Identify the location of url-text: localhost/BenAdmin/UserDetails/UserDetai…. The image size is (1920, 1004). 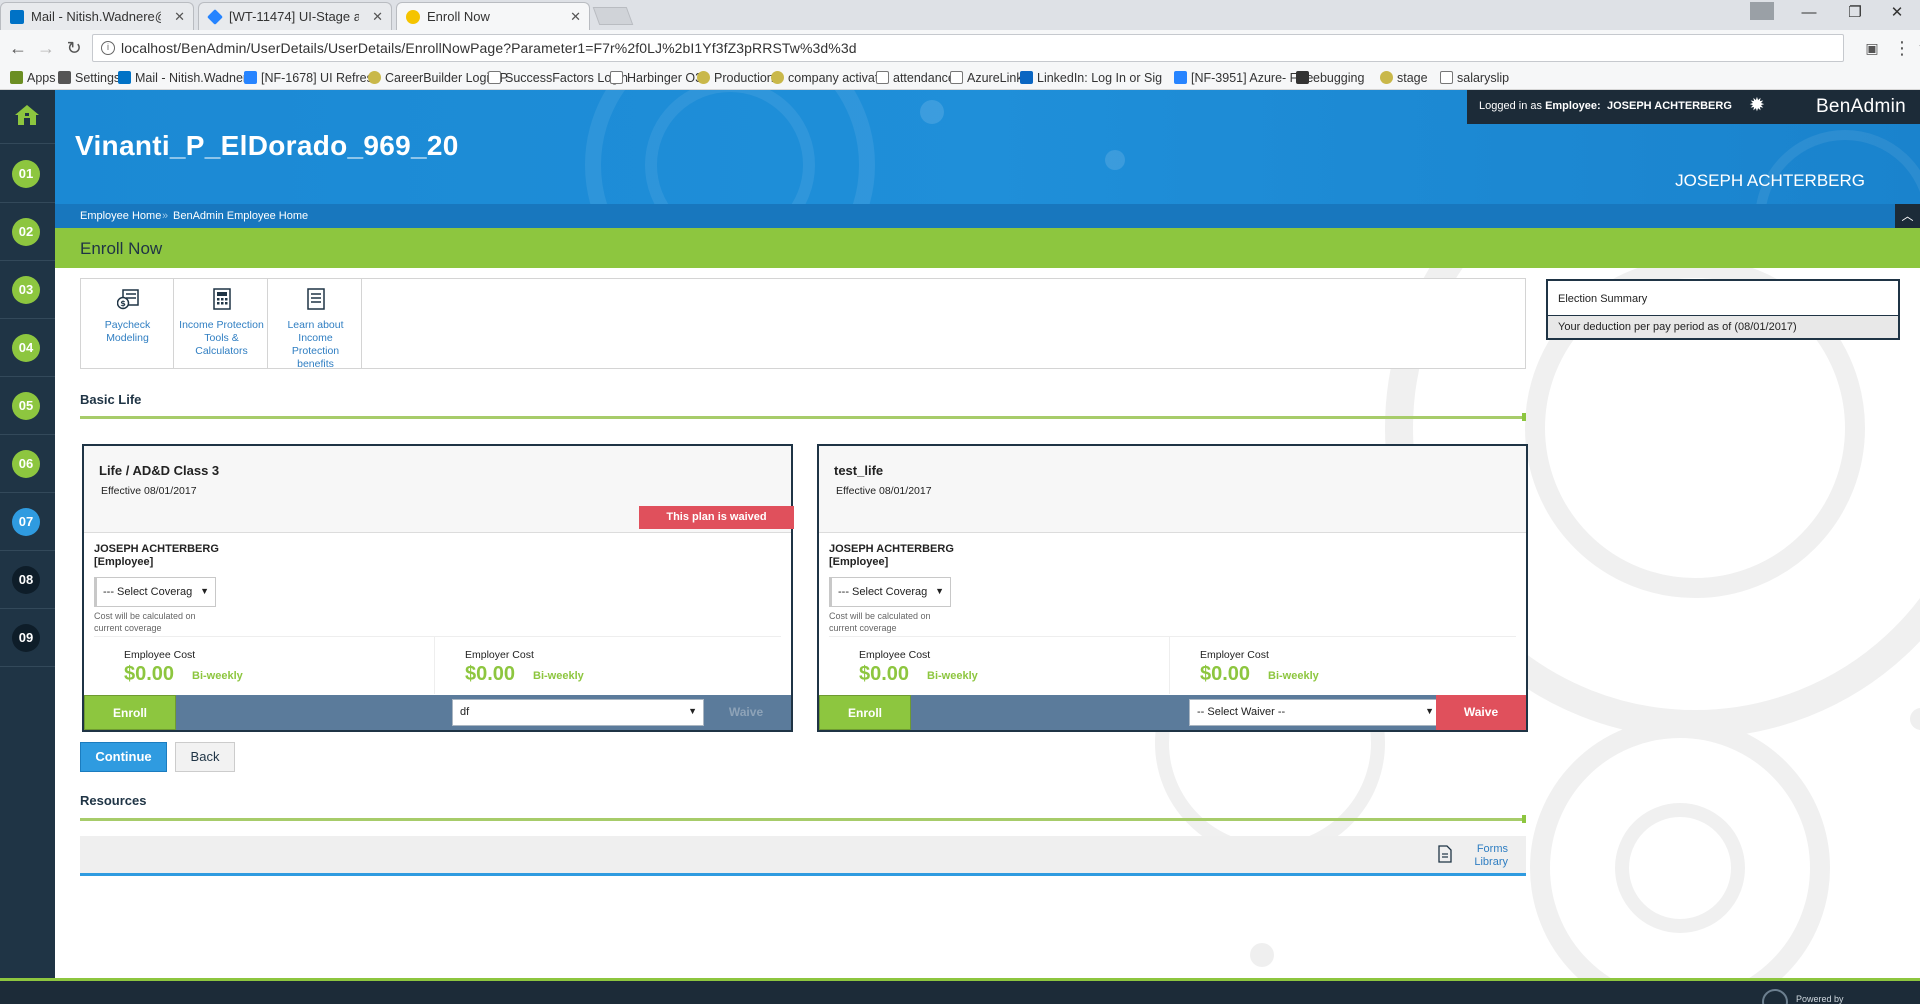
(489, 48).